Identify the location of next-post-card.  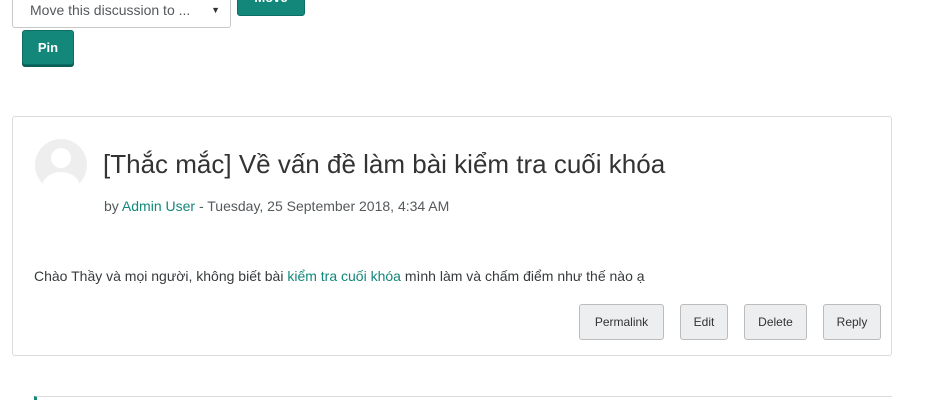
(463, 398).